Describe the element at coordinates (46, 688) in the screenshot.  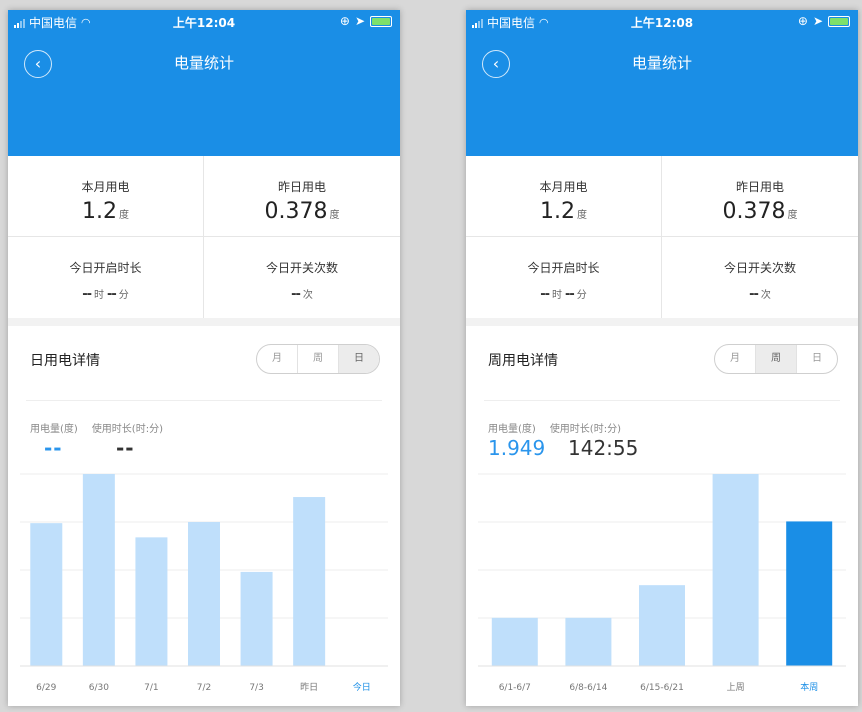
I see `chart-x-tick-label: 6/29` at that location.